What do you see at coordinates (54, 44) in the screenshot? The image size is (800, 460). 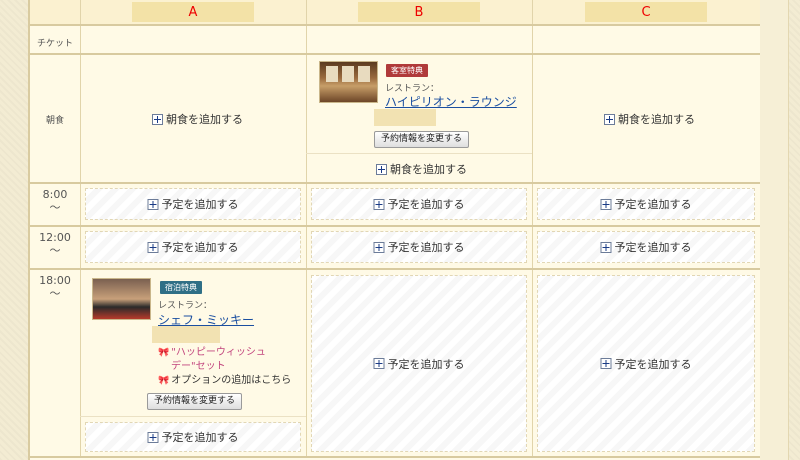 I see `ticket-row-label: チケット` at bounding box center [54, 44].